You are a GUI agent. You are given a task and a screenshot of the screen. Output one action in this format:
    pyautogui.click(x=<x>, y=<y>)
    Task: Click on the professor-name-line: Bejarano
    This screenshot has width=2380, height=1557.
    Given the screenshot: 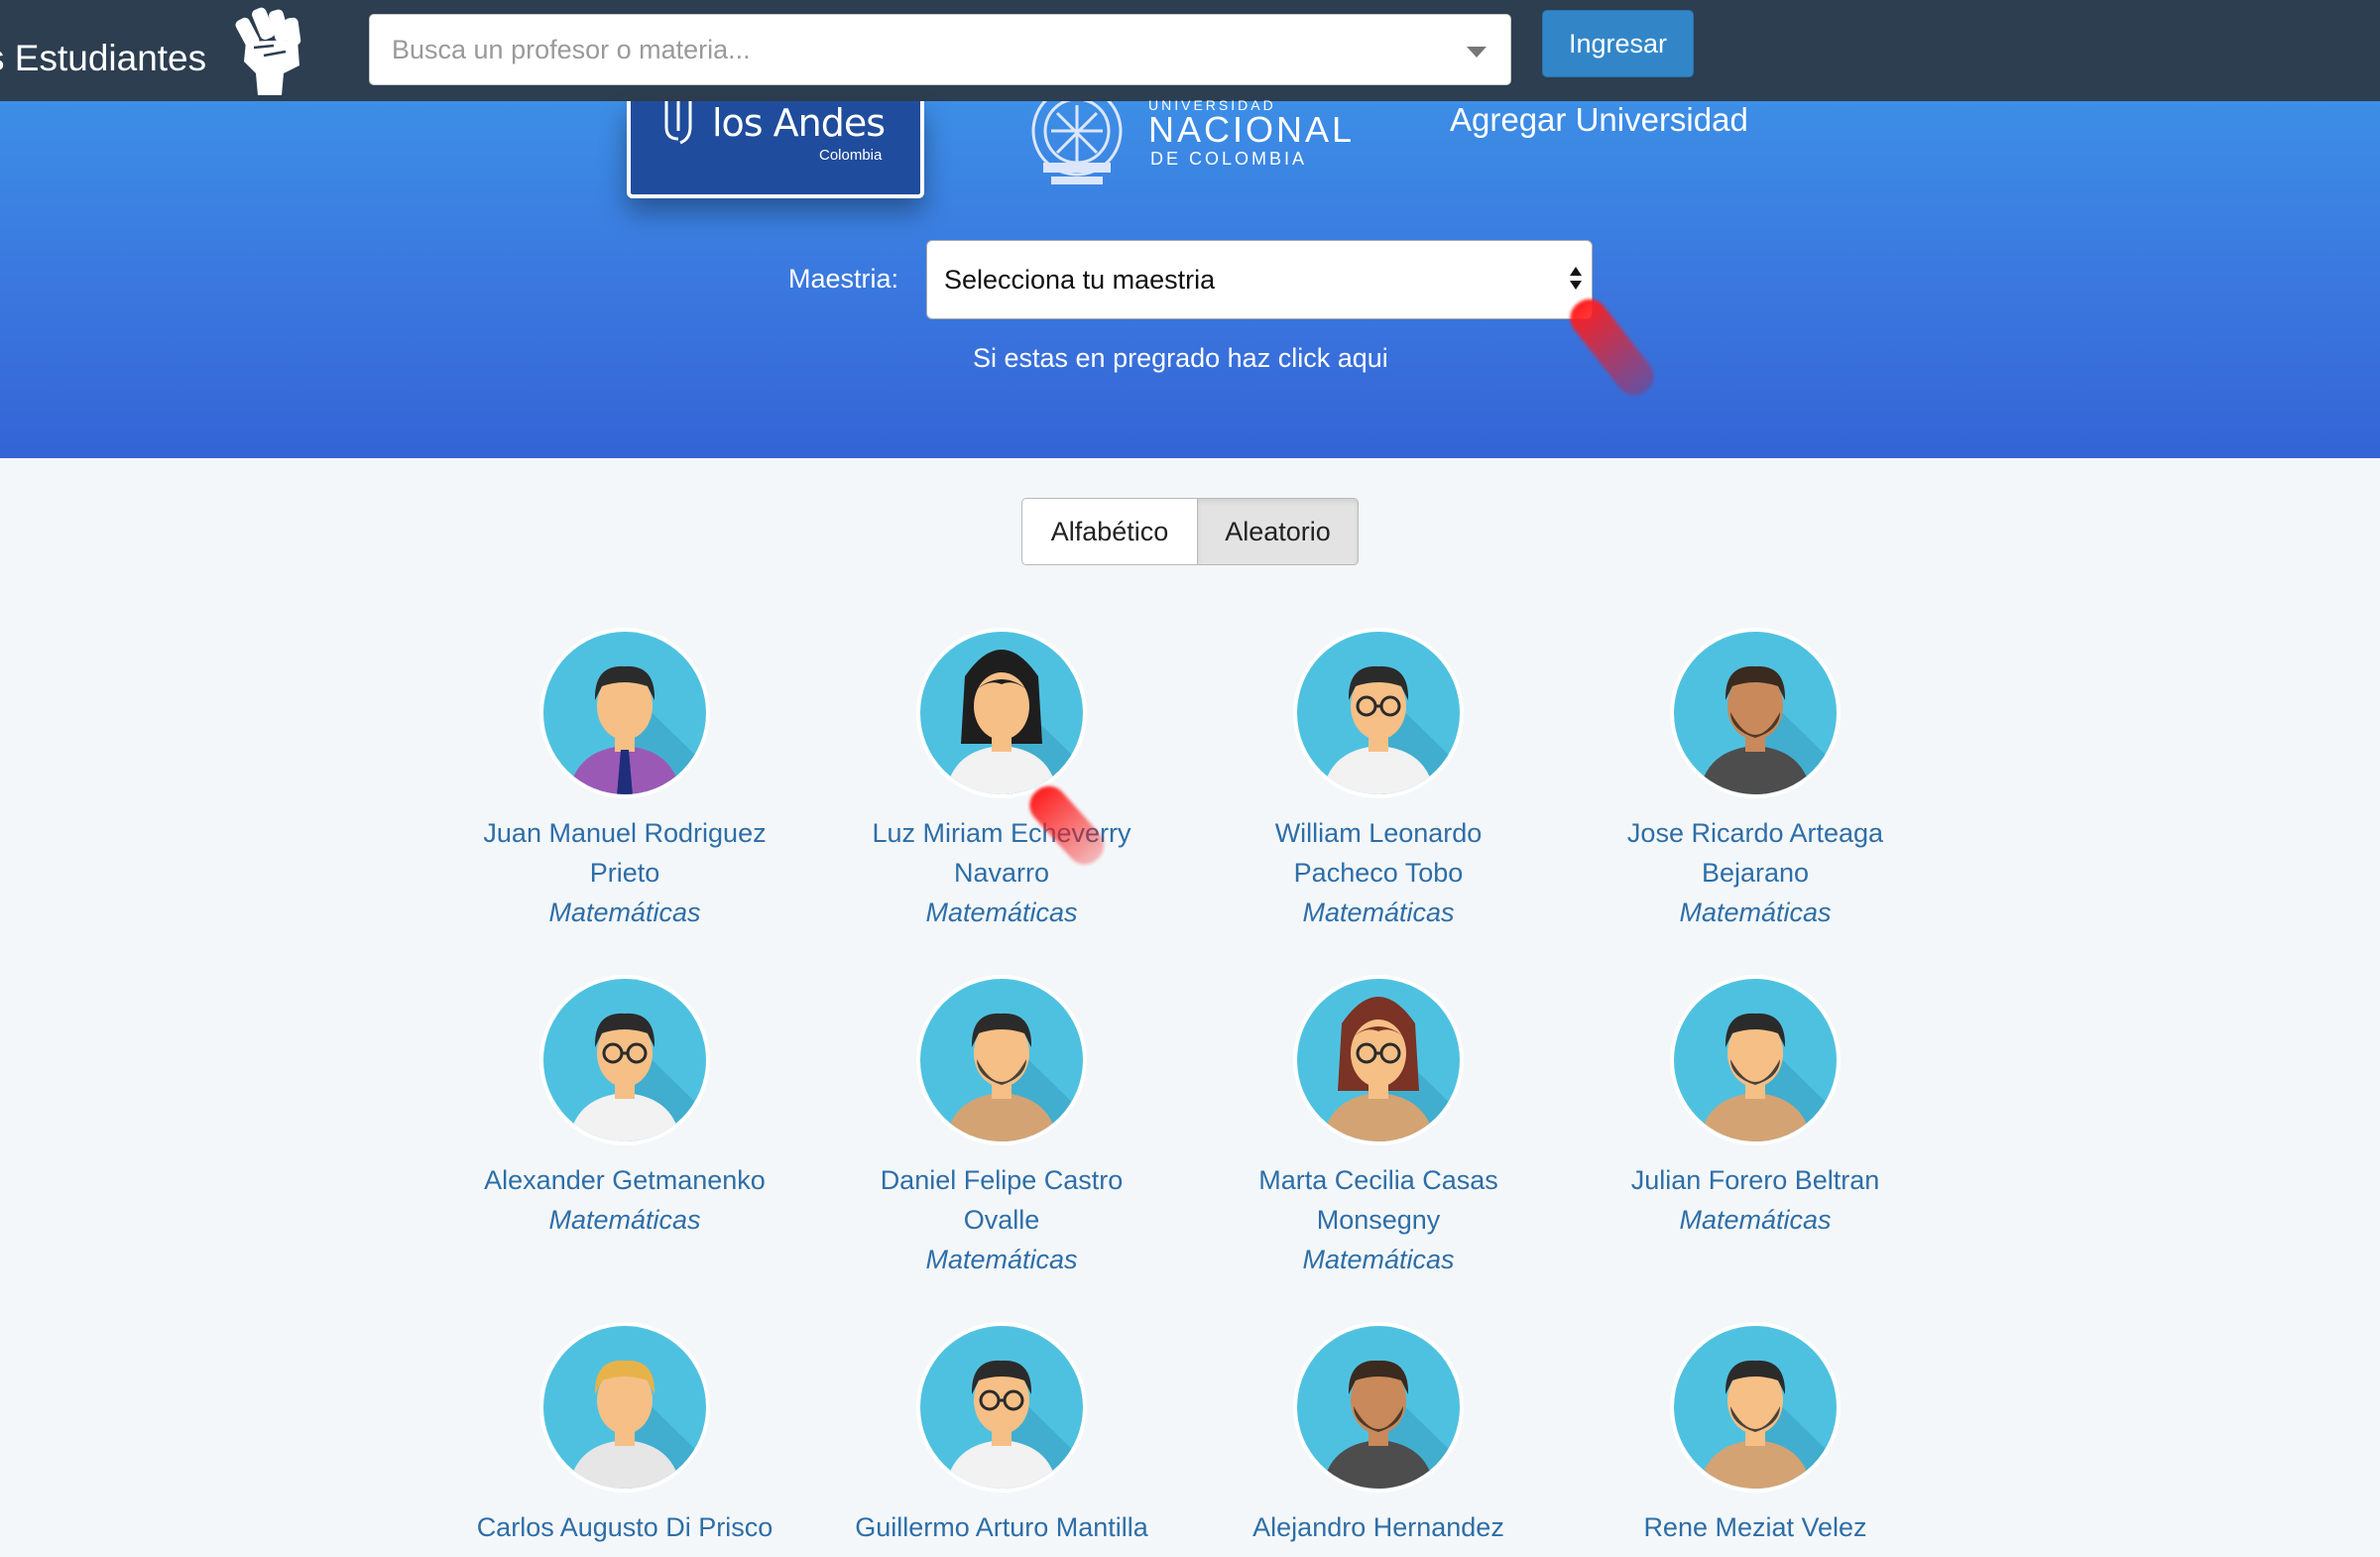 What is the action you would take?
    pyautogui.click(x=1755, y=873)
    